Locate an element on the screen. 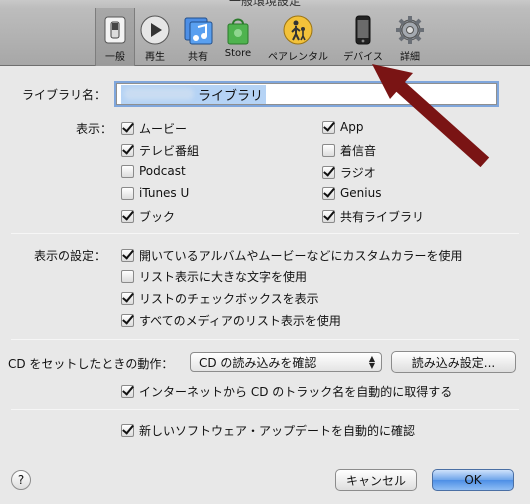  cd-label-row: CD をセットしたときの動作： is located at coordinates (90, 363).